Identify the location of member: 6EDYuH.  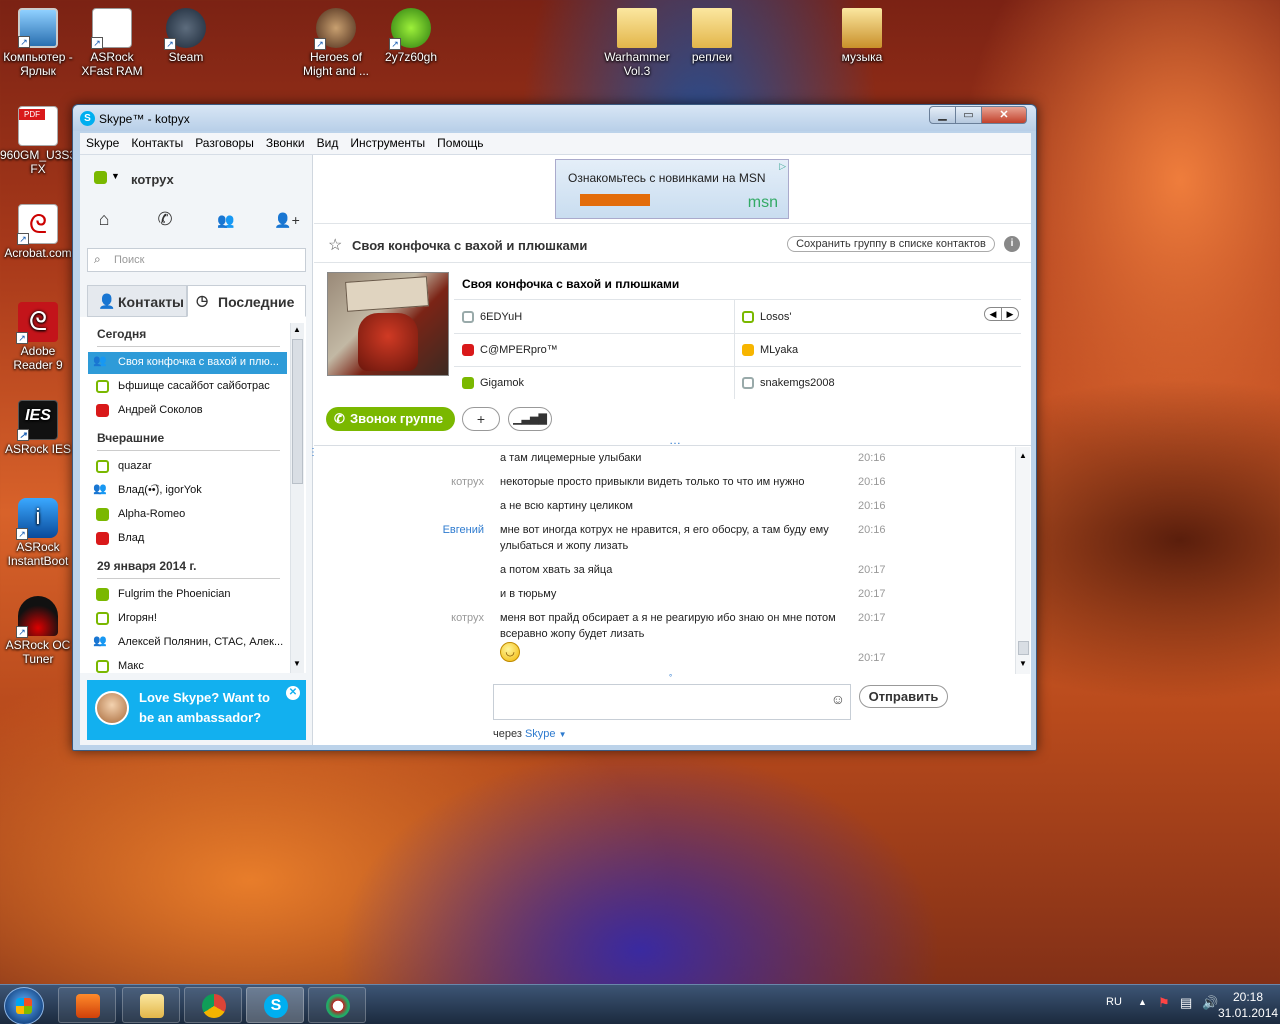
(492, 317).